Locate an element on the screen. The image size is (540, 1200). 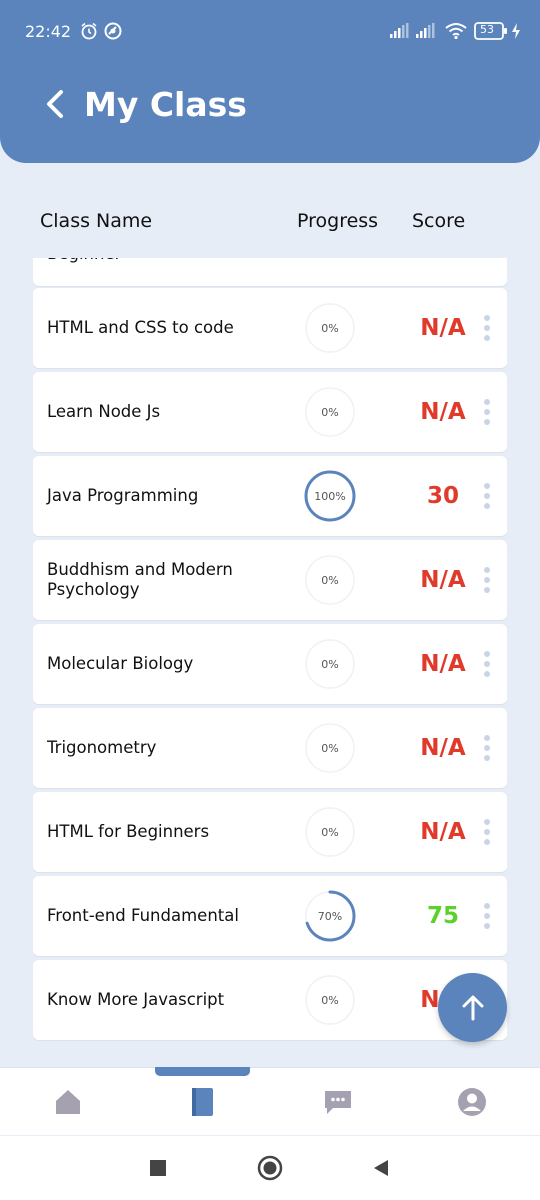
list-item: Know More Javascript0%N/A is located at coordinates (270, 1000).